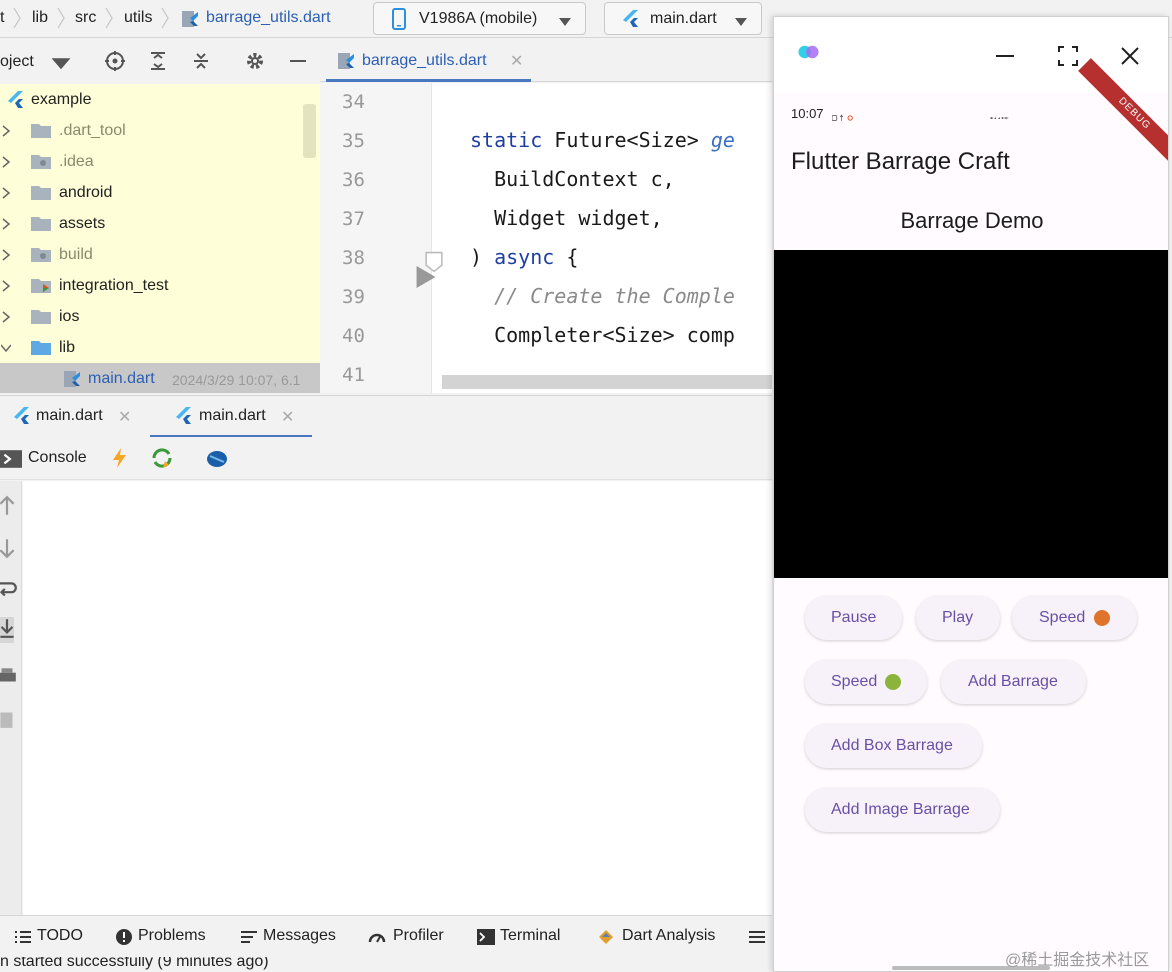  I want to click on up-arrow-icon, so click(7, 505).